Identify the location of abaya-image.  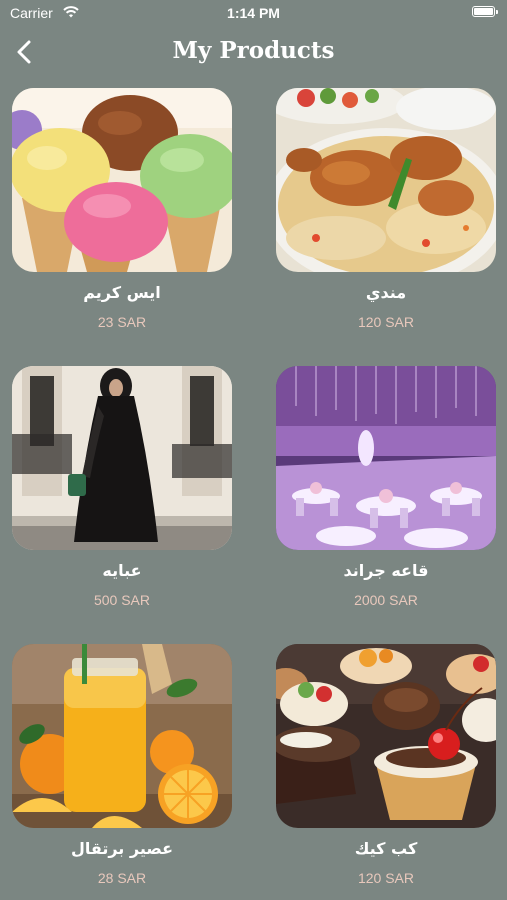
(122, 458).